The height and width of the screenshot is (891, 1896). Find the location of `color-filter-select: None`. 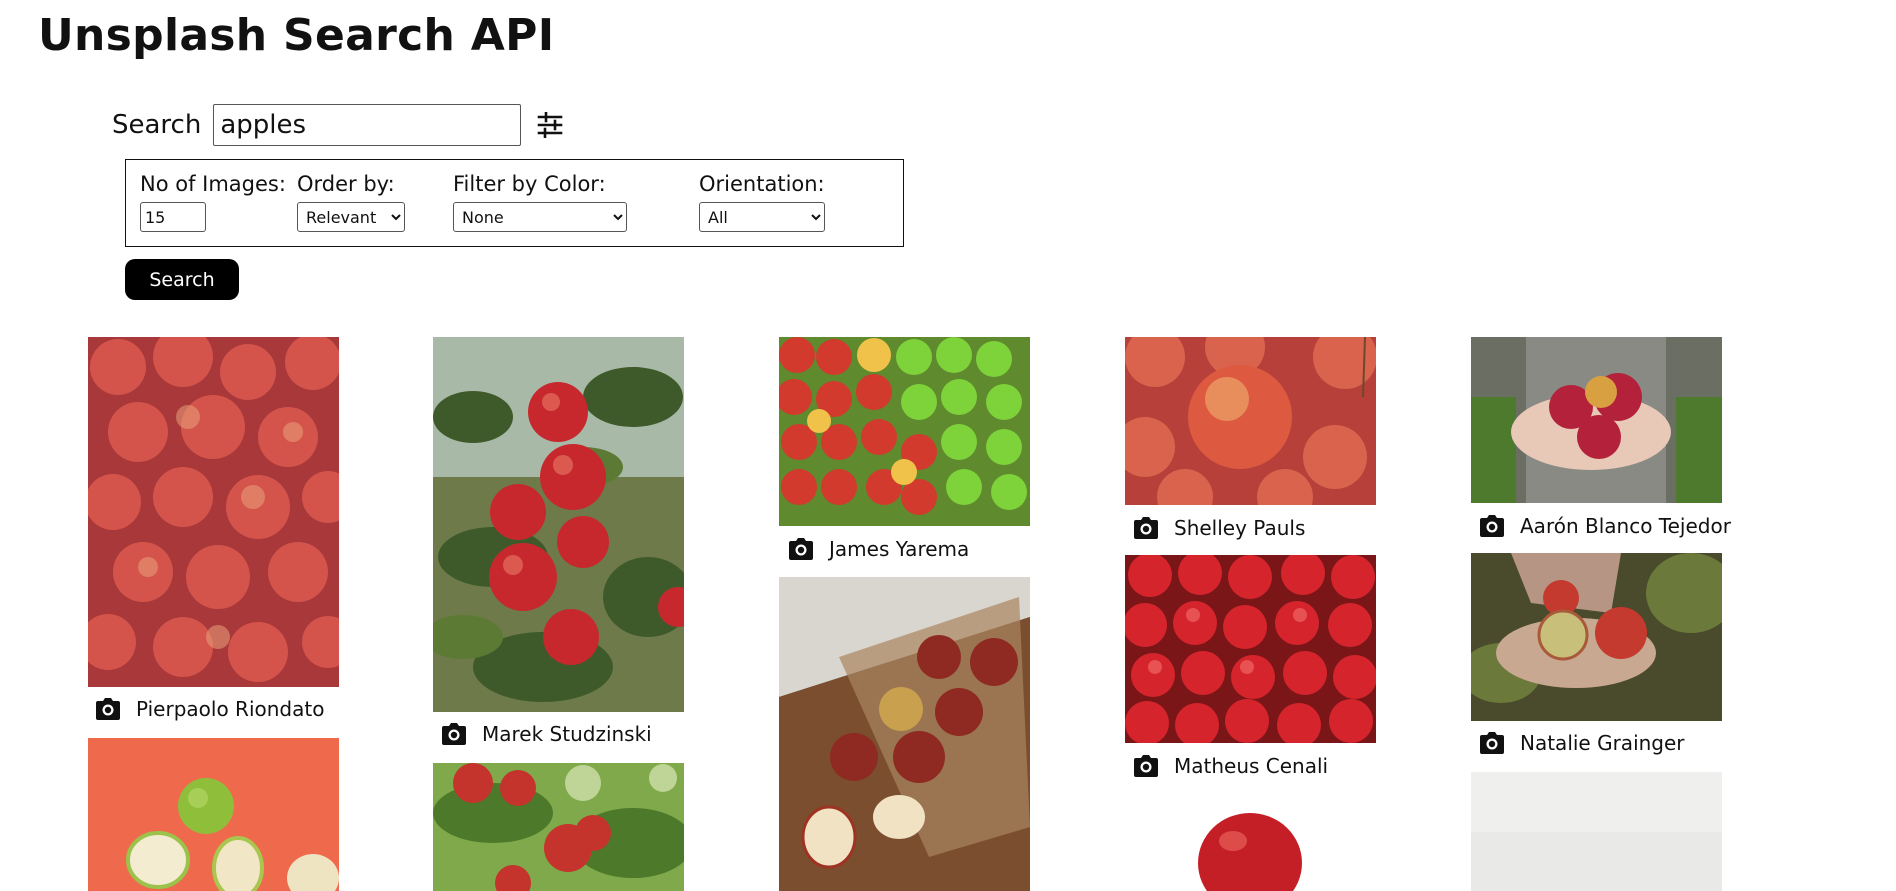

color-filter-select: None is located at coordinates (540, 217).